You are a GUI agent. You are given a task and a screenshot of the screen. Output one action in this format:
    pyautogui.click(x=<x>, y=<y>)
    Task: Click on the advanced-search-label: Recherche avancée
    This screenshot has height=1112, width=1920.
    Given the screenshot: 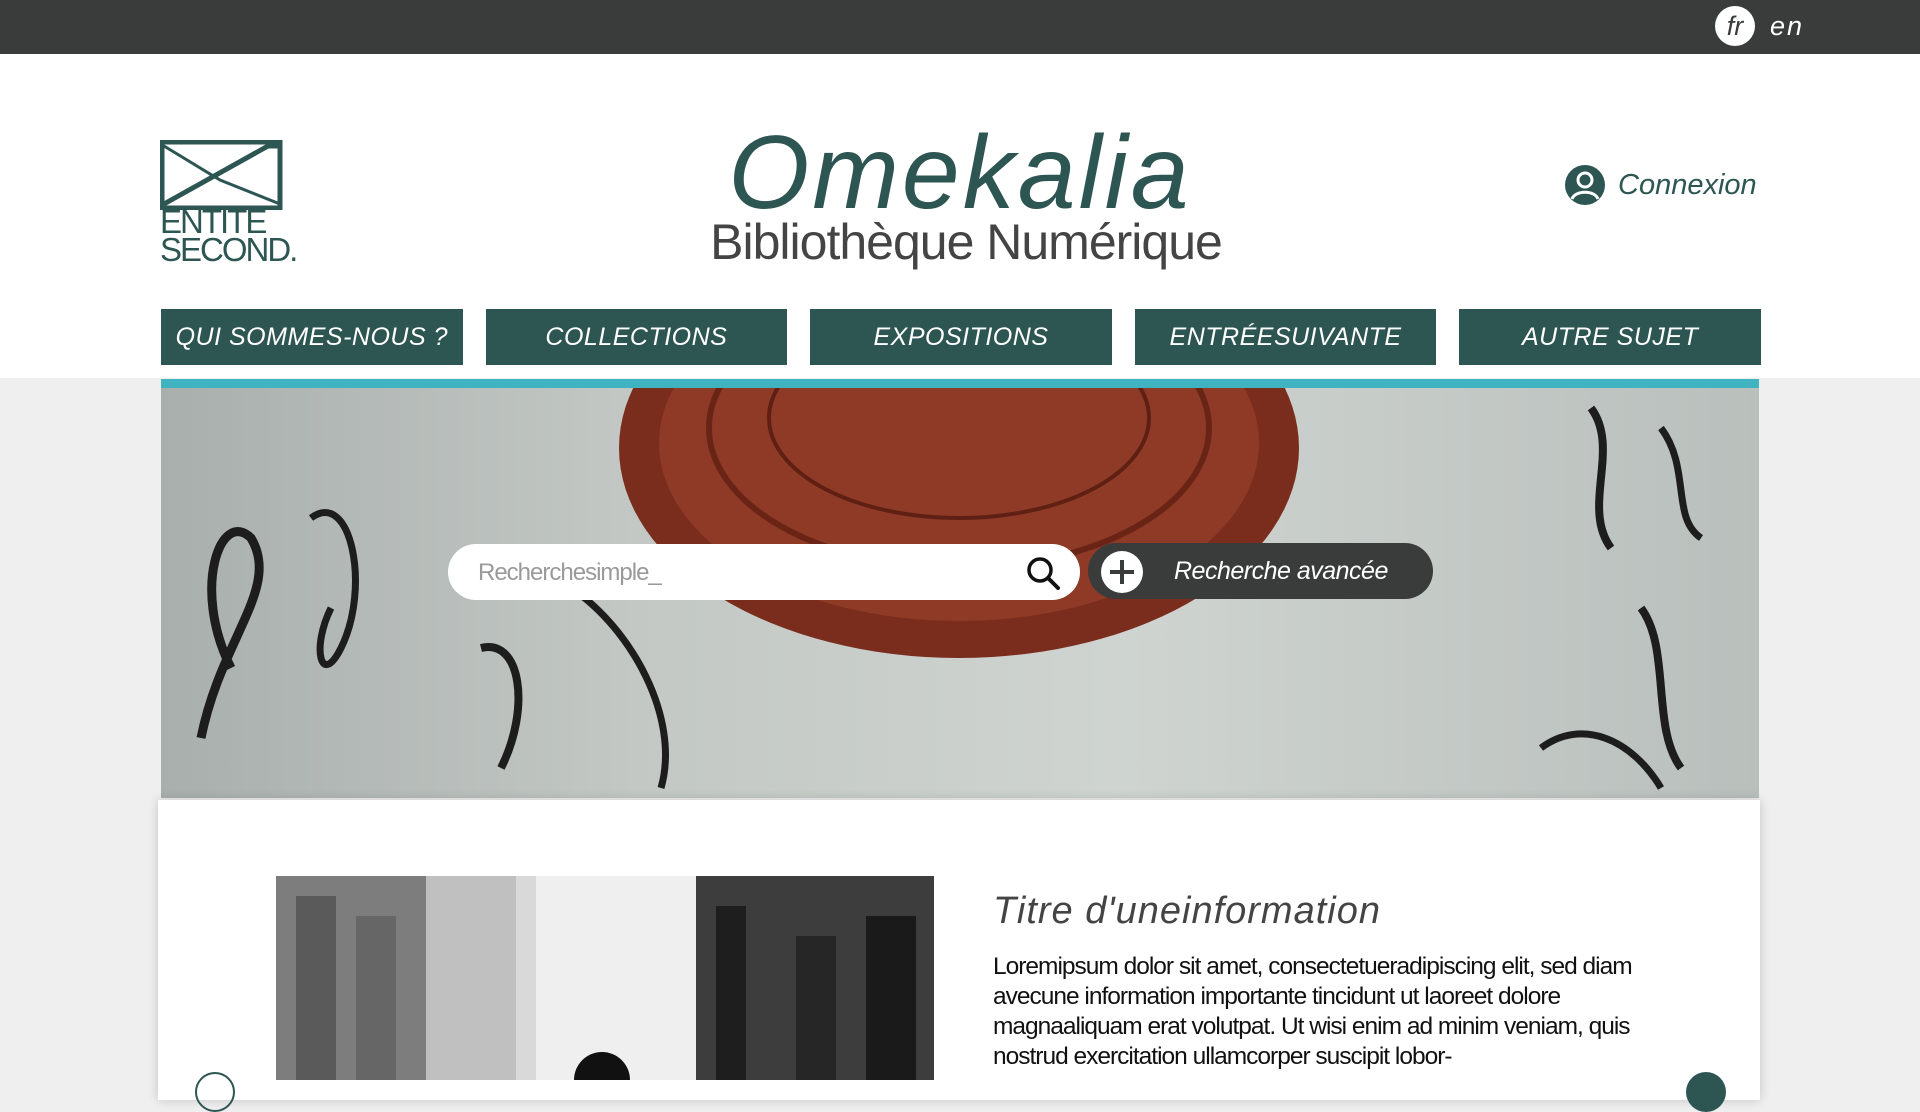 What is the action you would take?
    pyautogui.click(x=1281, y=571)
    